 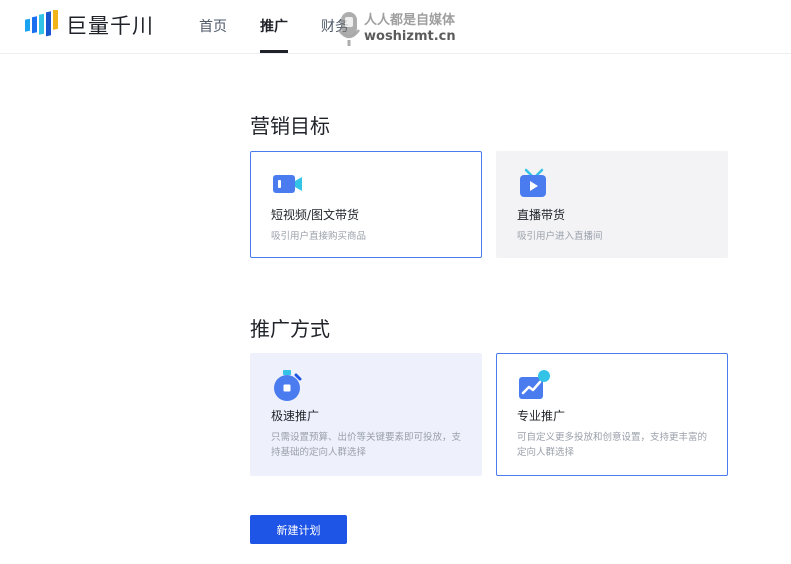 I want to click on trend-chart-icon, so click(x=534, y=384).